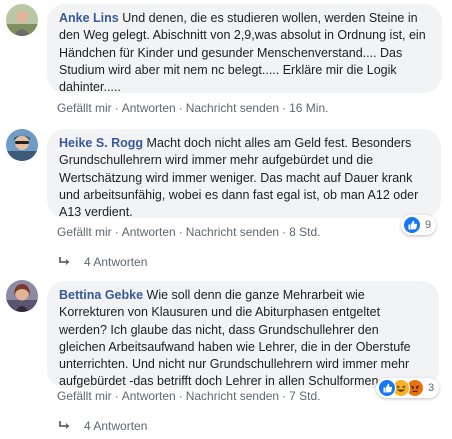 Image resolution: width=452 pixels, height=439 pixels. What do you see at coordinates (89, 18) in the screenshot?
I see `comment-author: Anke Lins` at bounding box center [89, 18].